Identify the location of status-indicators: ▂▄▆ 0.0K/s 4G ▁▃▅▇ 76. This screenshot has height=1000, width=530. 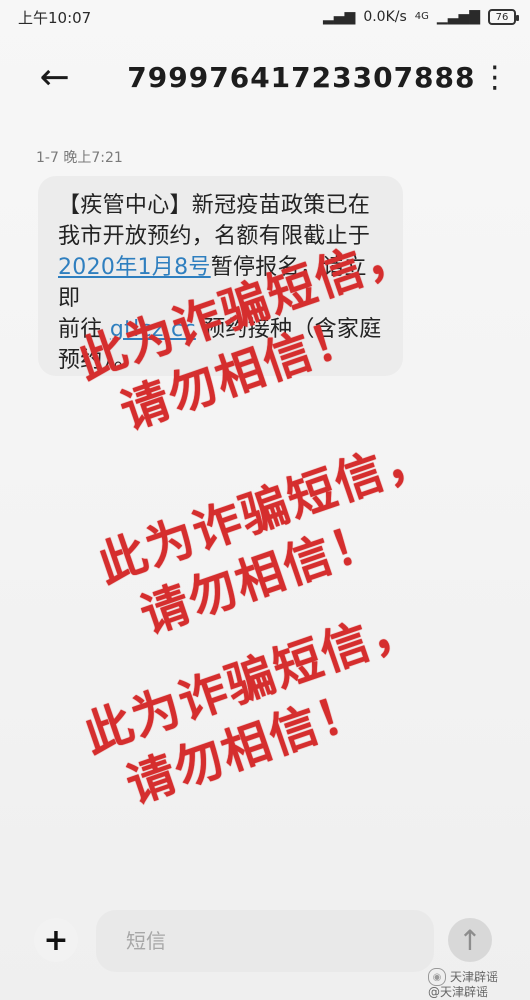
(421, 17).